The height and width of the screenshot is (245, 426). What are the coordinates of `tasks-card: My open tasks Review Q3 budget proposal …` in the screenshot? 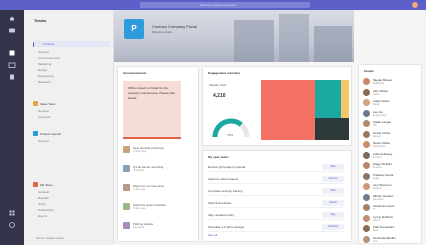 It's located at (277, 196).